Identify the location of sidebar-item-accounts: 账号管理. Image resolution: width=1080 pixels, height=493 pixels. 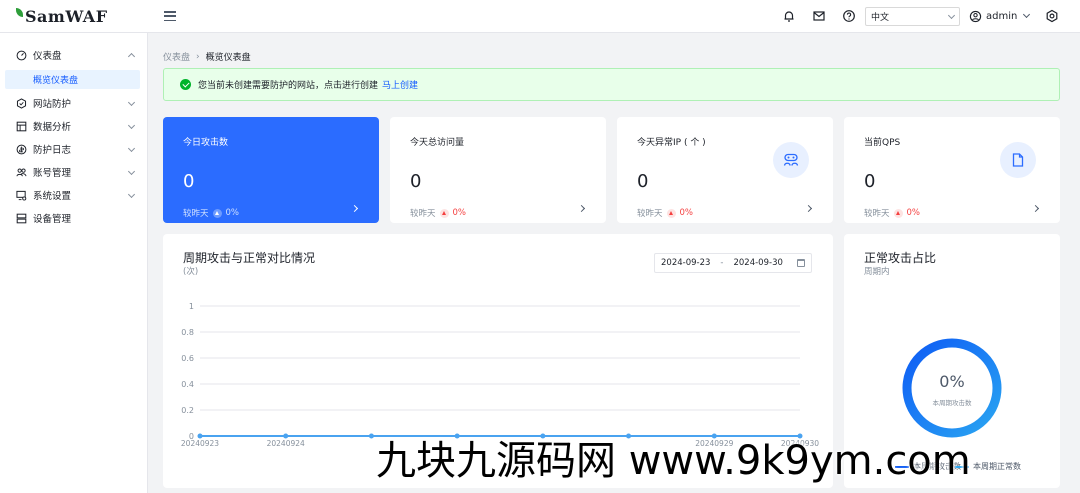
(74, 172).